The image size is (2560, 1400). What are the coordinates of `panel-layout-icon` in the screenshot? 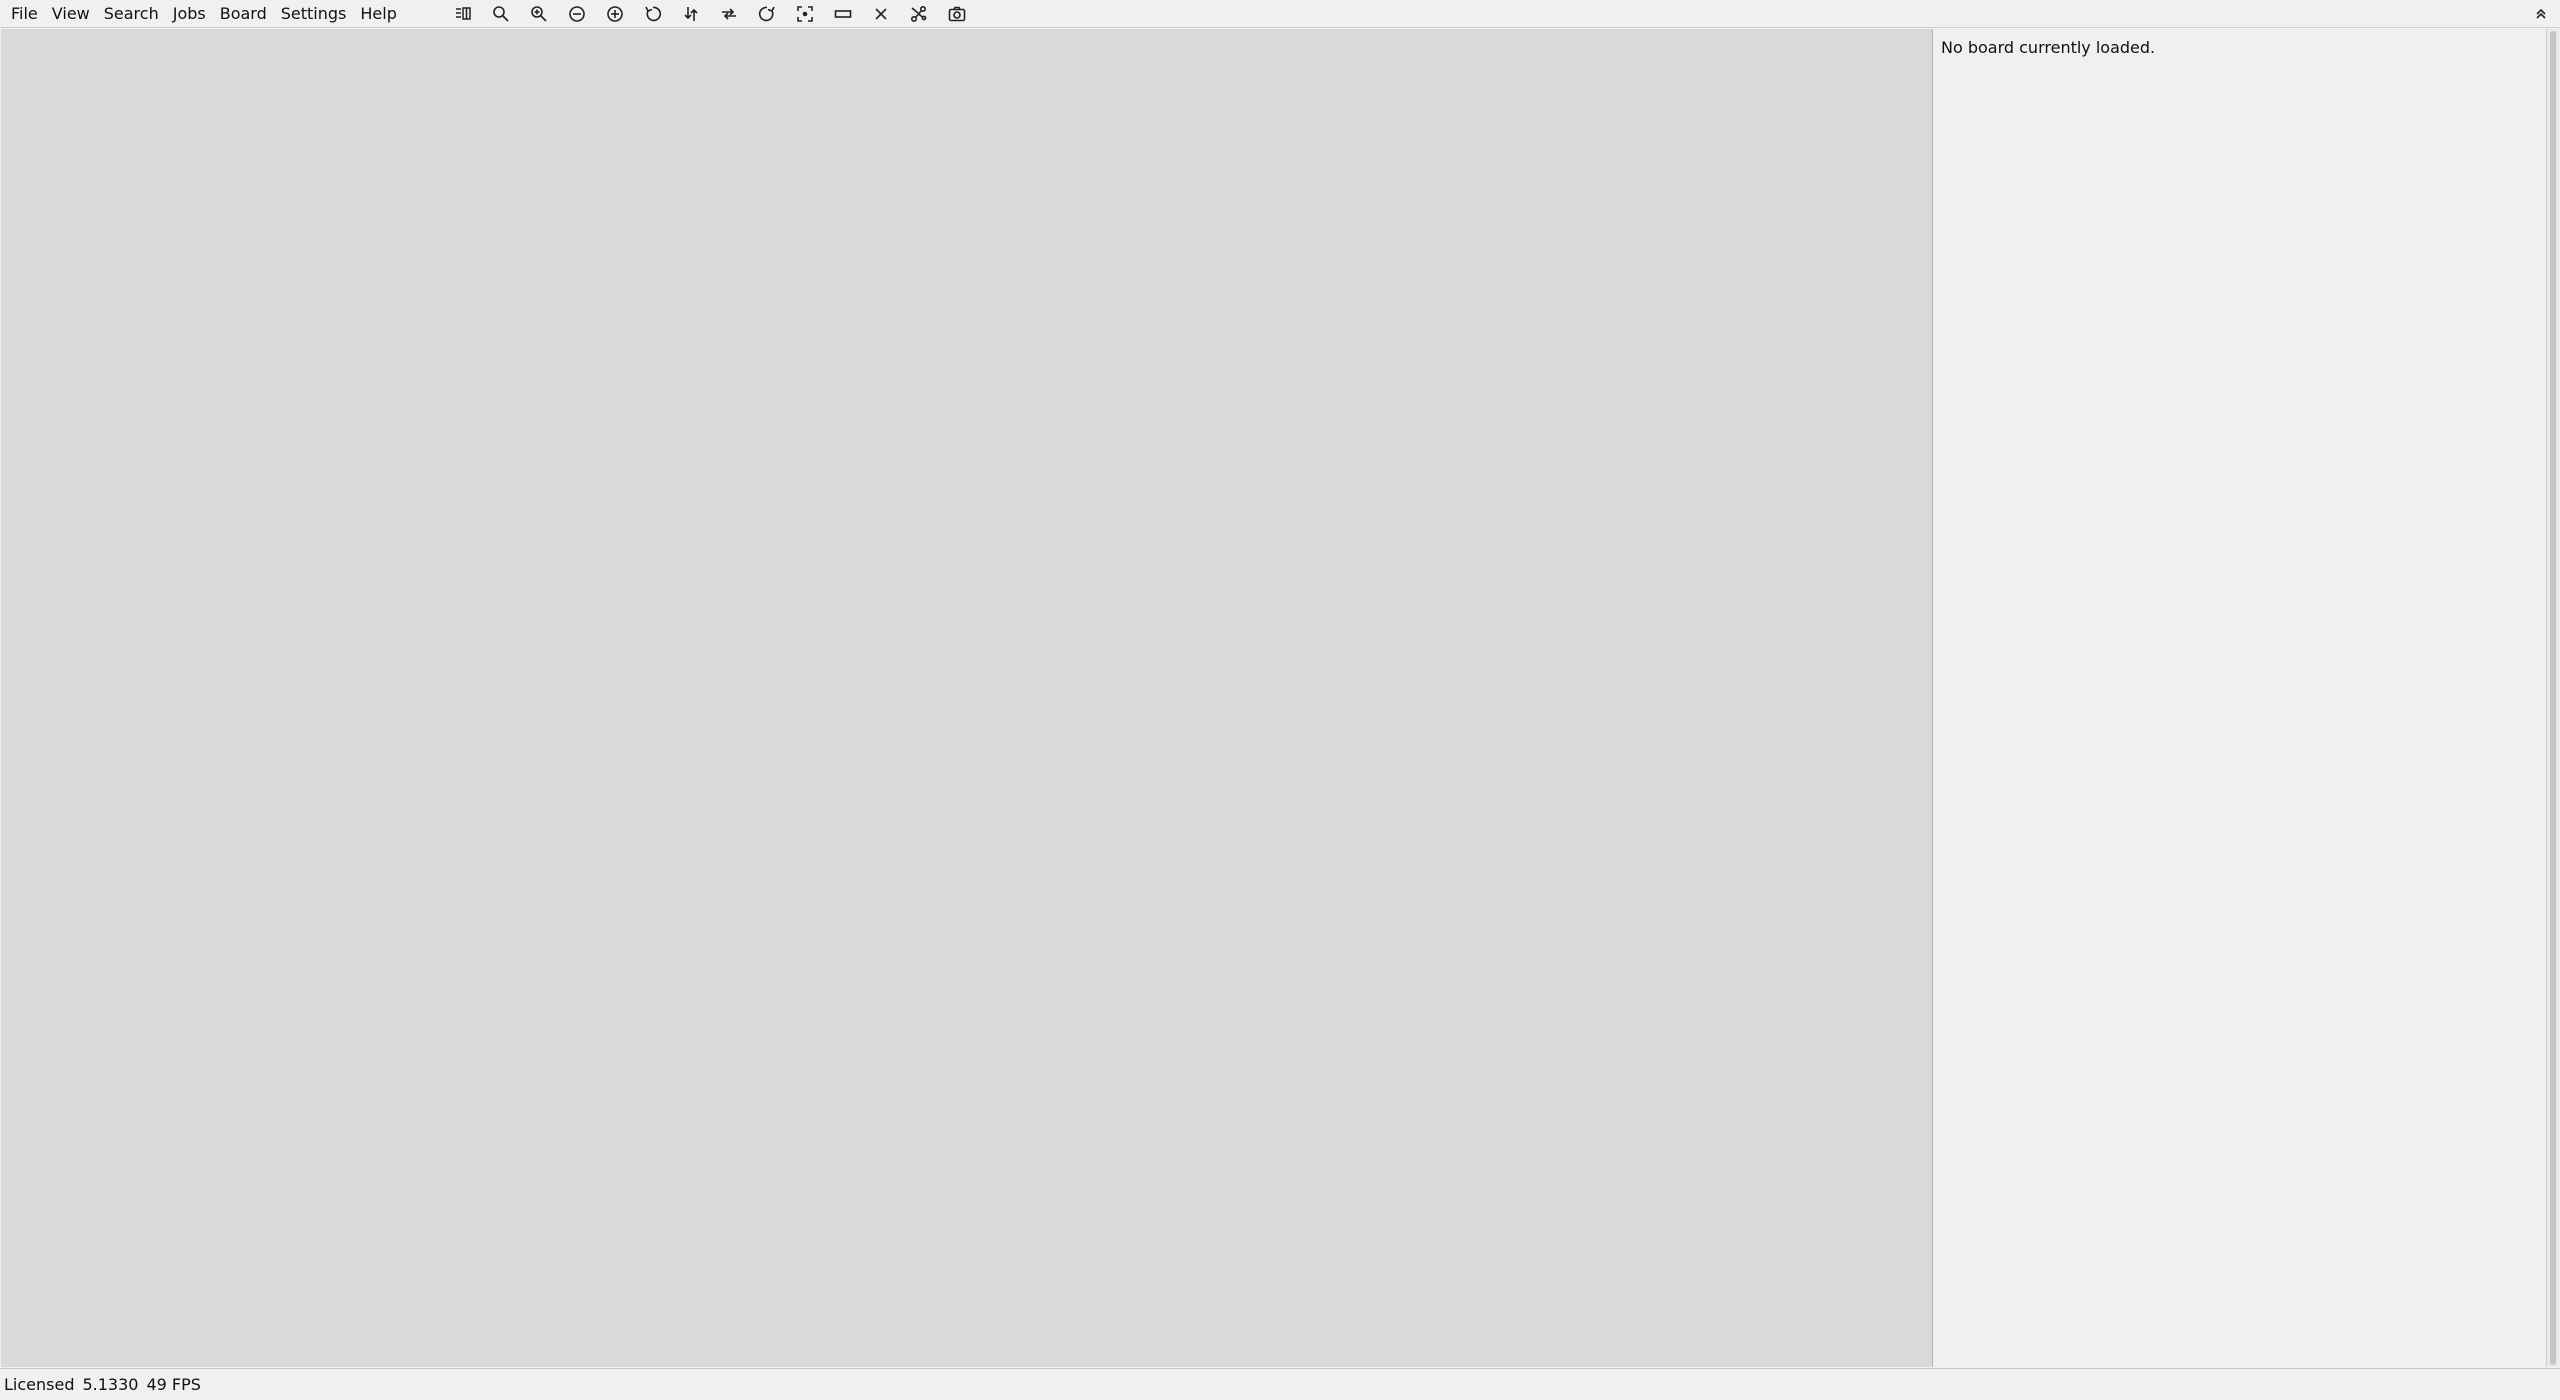 It's located at (463, 13).